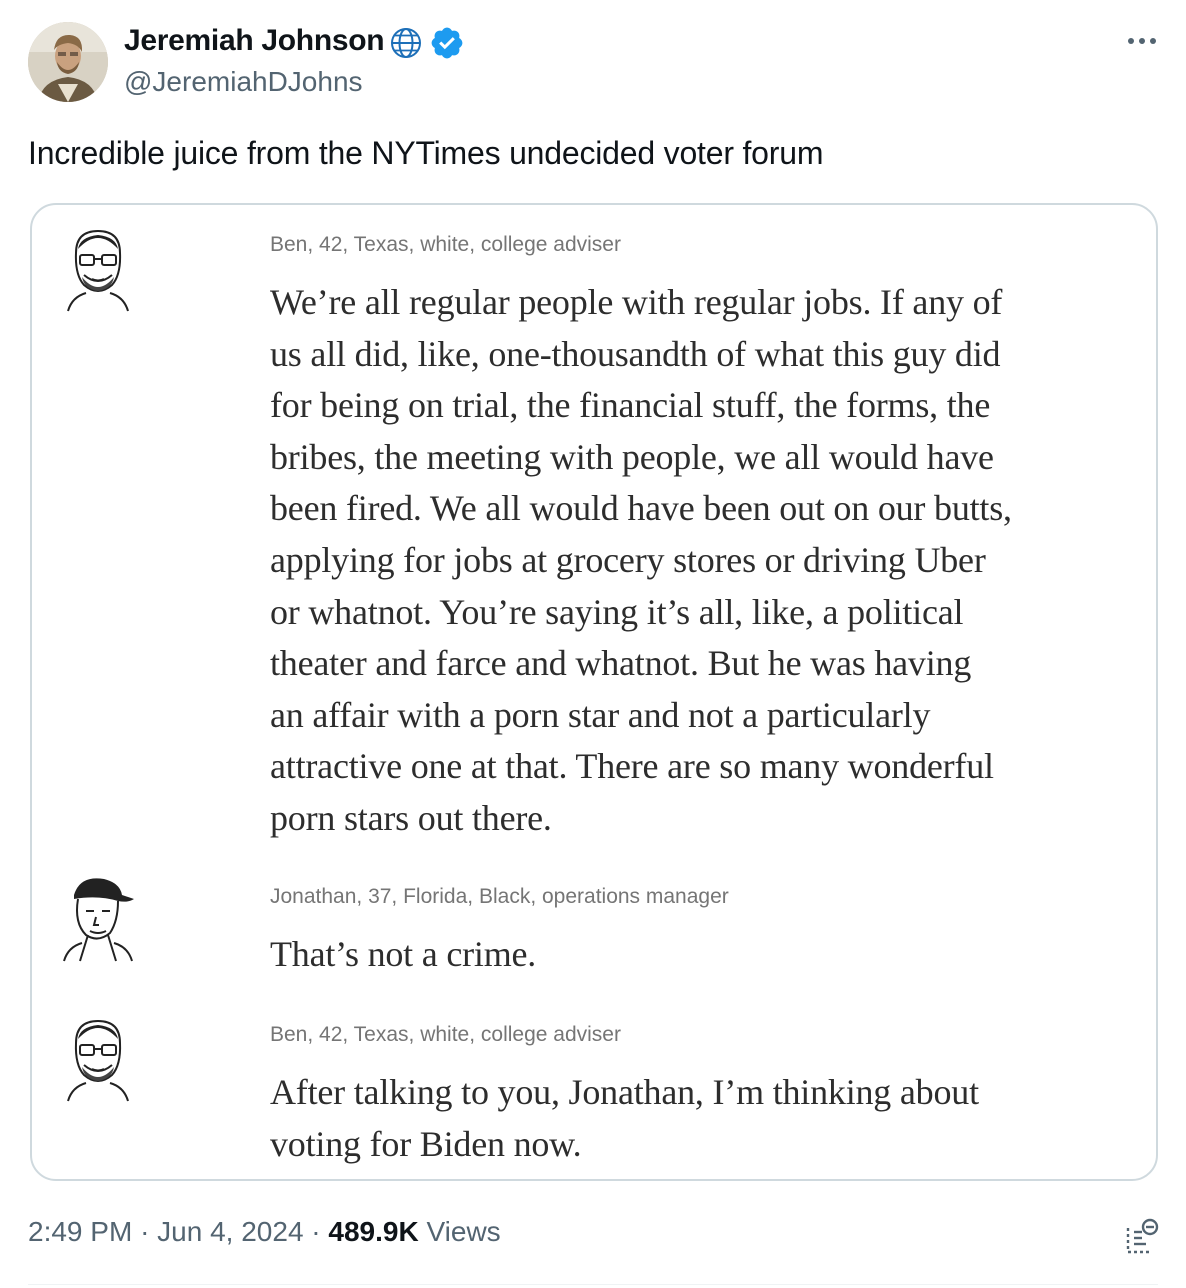 This screenshot has width=1186, height=1288. What do you see at coordinates (700, 955) in the screenshot?
I see `quote-text: That’s not a crime.` at bounding box center [700, 955].